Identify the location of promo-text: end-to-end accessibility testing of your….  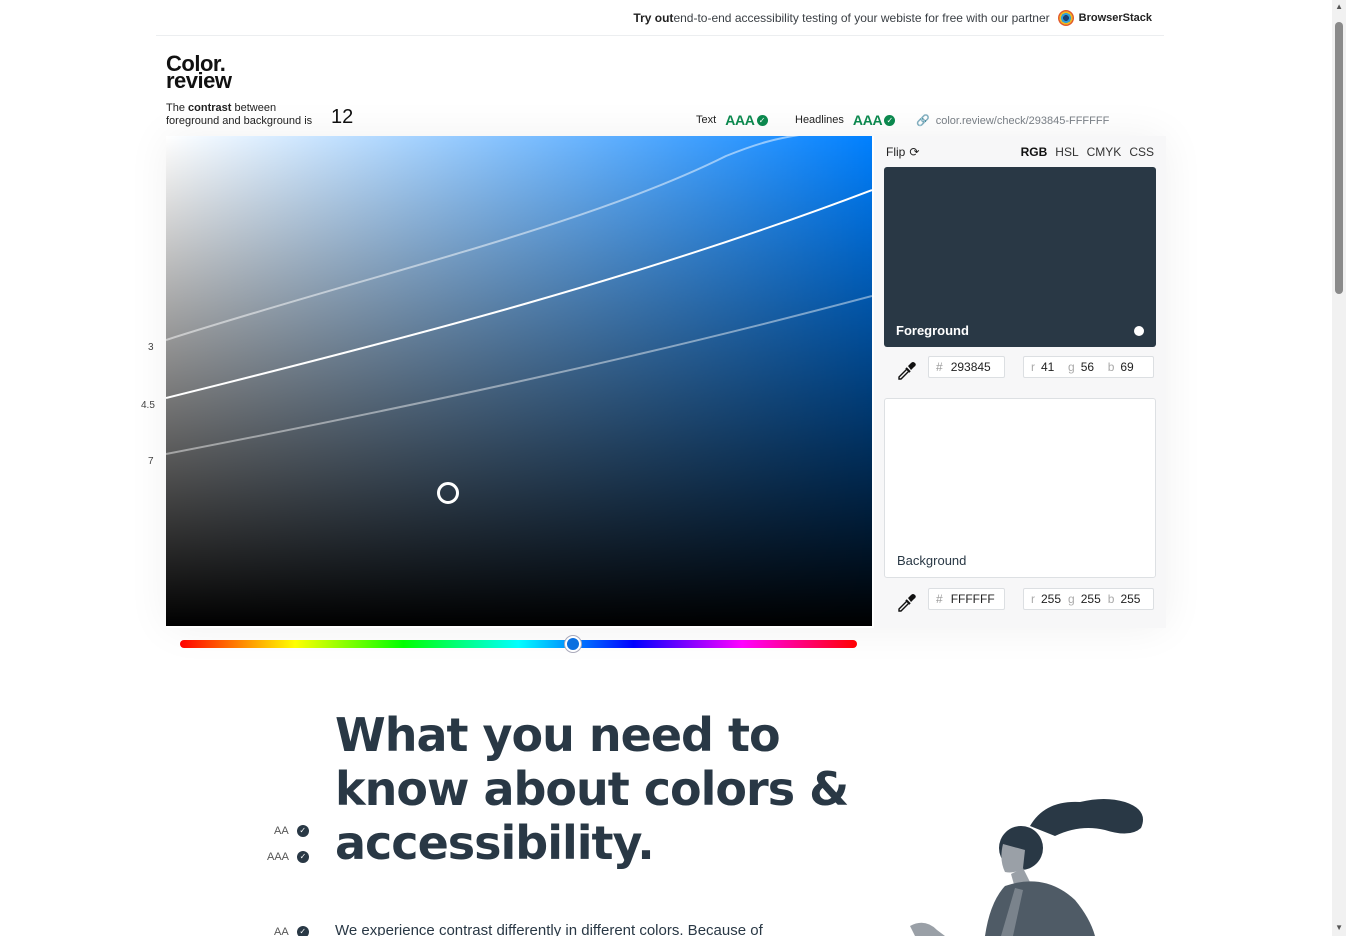
(861, 18).